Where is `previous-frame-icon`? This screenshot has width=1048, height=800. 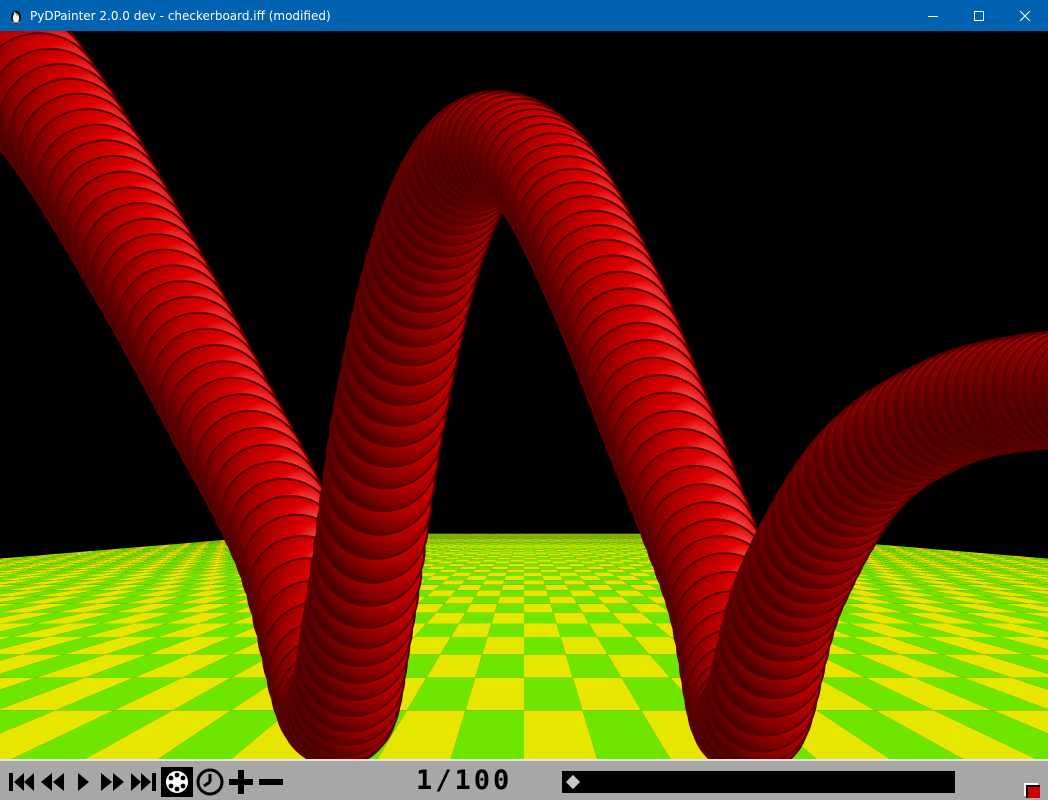 previous-frame-icon is located at coordinates (52, 782).